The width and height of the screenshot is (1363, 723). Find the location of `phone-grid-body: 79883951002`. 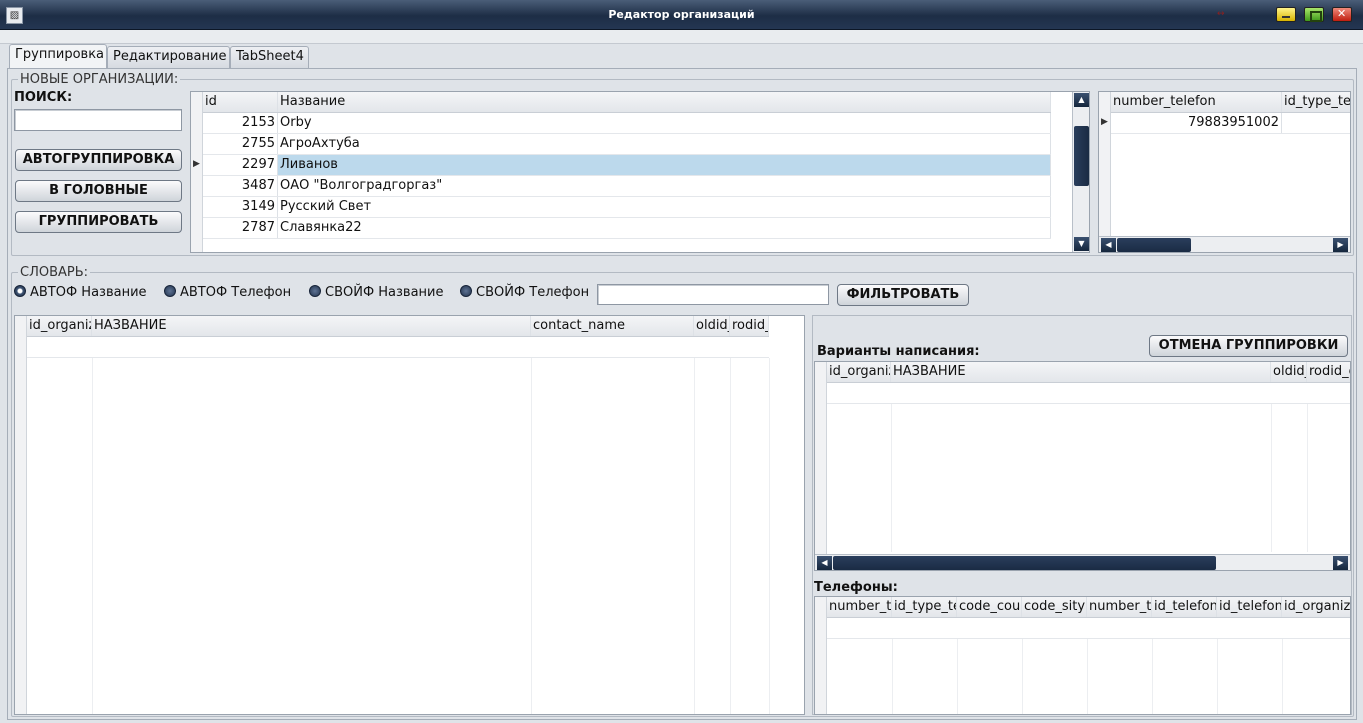

phone-grid-body: 79883951002 is located at coordinates (1230, 123).